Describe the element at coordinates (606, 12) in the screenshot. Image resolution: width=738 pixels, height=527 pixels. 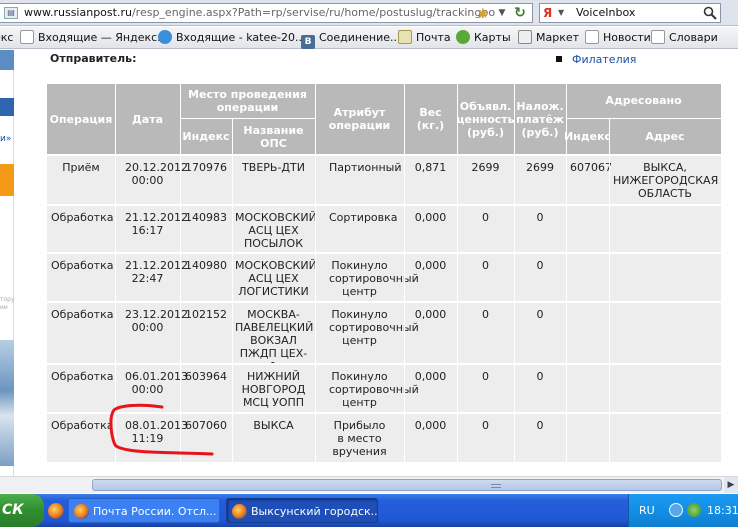
I see `search-text: VoiceInbox` at that location.